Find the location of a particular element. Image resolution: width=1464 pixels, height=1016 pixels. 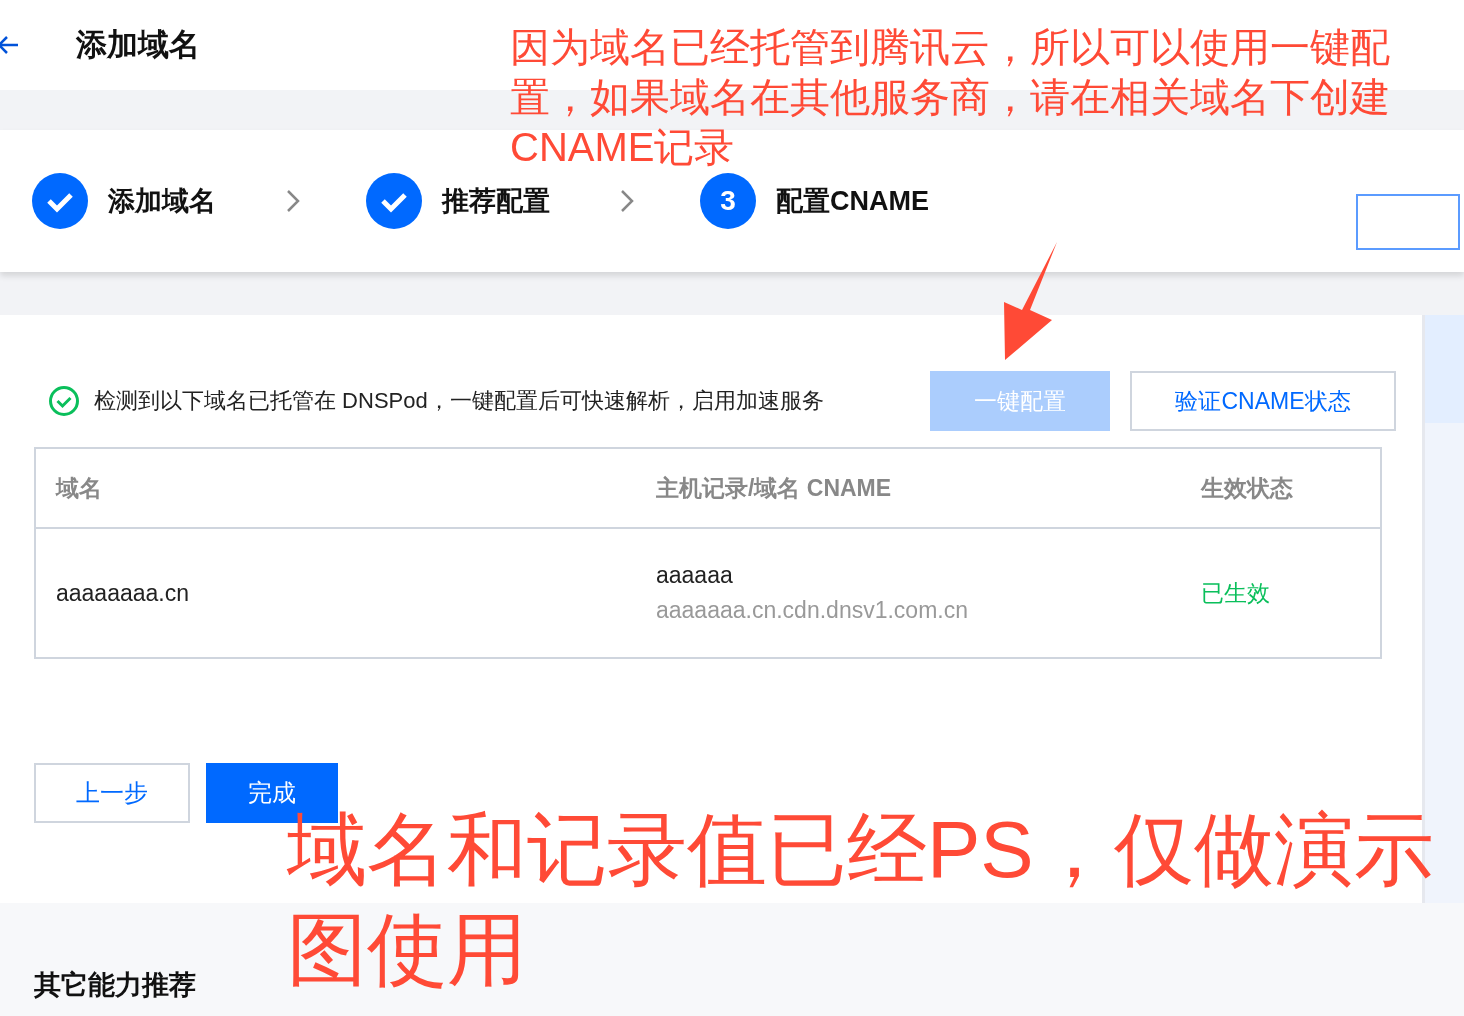

step-label: 推荐配置 is located at coordinates (496, 201).